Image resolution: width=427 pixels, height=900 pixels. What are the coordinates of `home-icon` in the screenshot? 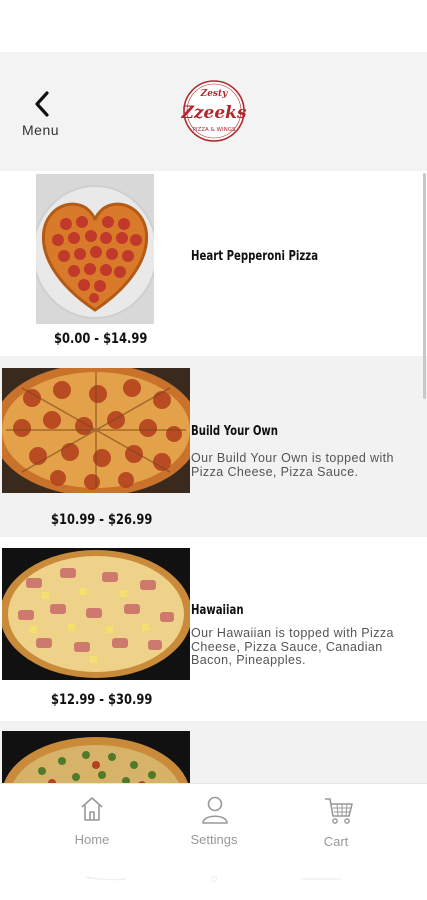 It's located at (92, 809).